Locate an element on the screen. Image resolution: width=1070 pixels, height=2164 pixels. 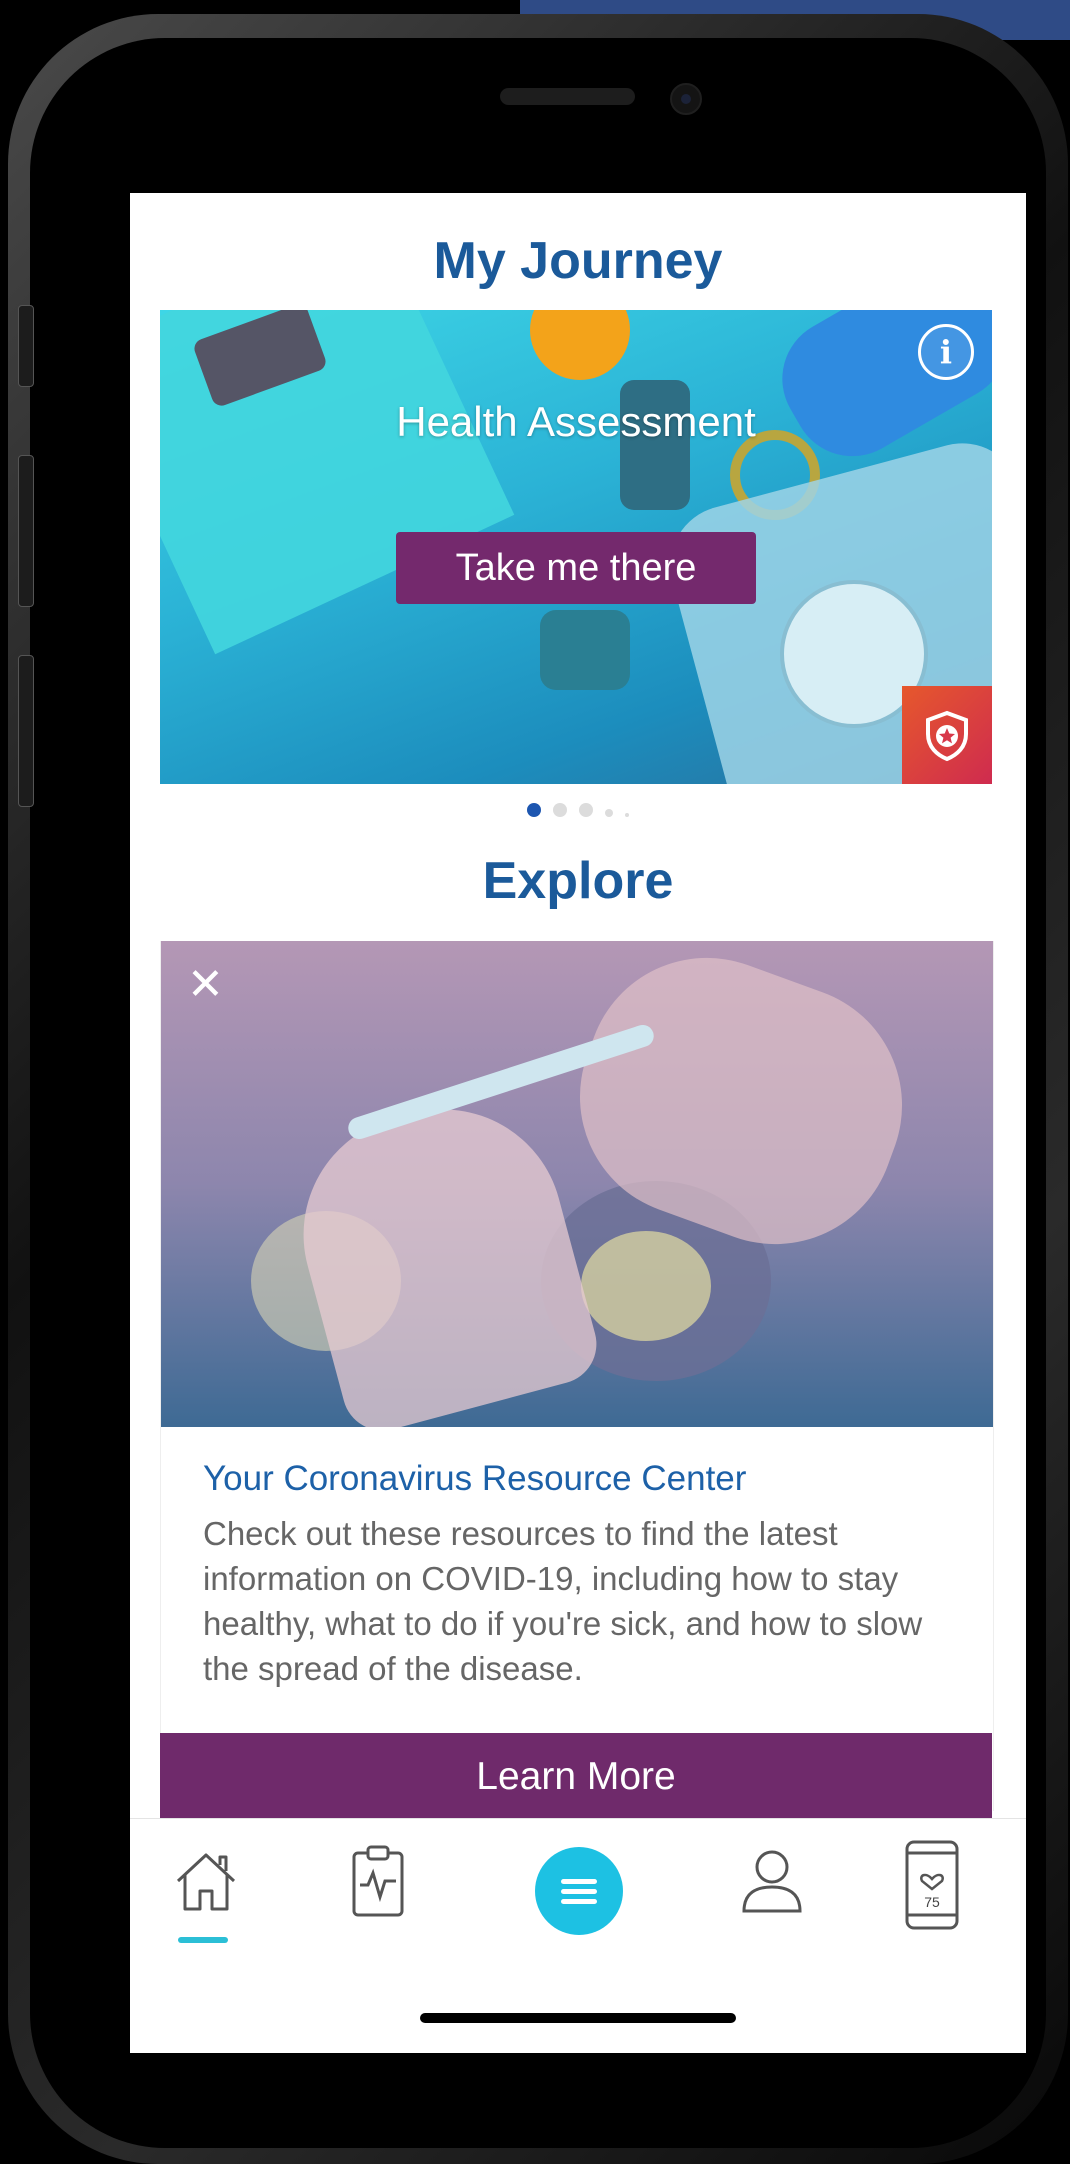
active-tab-indicator is located at coordinates (203, 1940).